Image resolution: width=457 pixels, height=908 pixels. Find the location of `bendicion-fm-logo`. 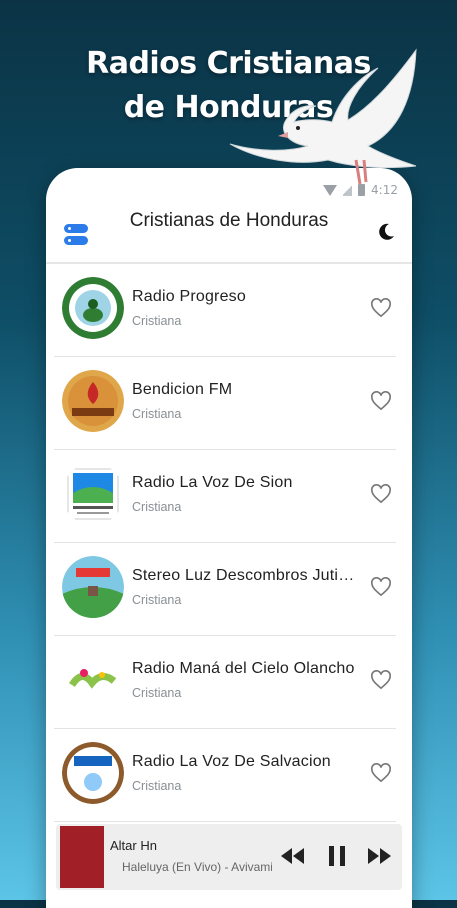

bendicion-fm-logo is located at coordinates (93, 401).